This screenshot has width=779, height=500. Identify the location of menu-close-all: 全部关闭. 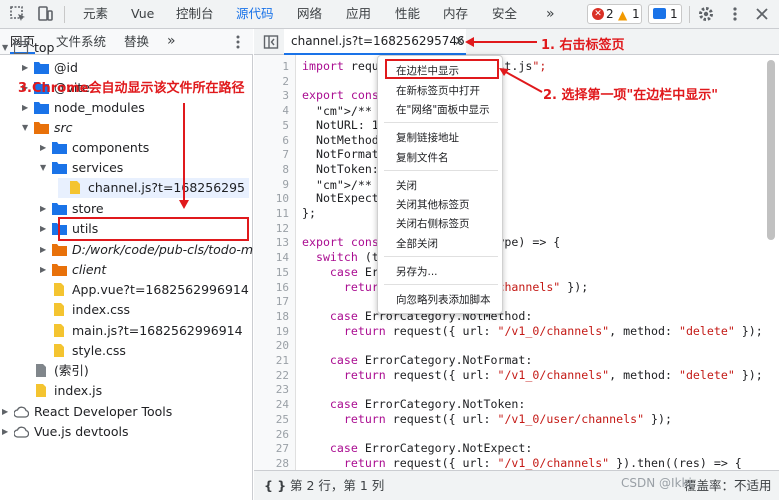
(417, 243).